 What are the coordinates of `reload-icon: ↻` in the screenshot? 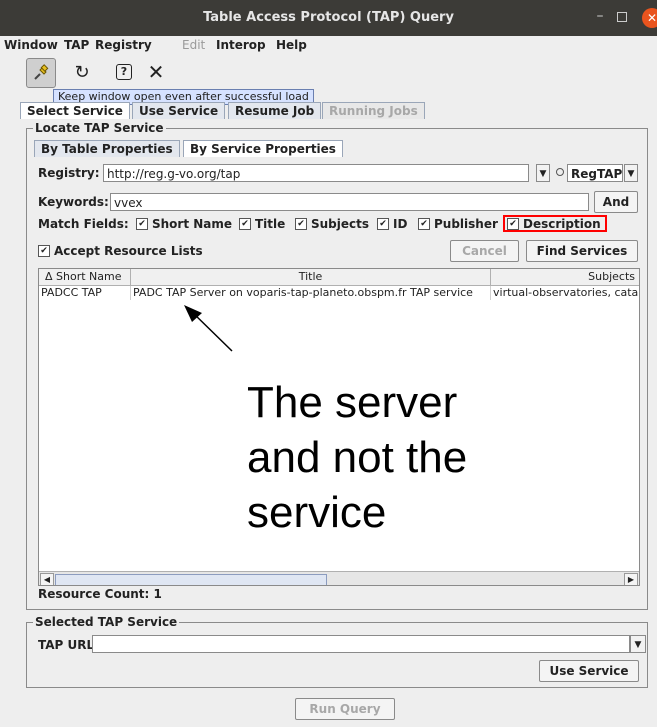 It's located at (82, 72).